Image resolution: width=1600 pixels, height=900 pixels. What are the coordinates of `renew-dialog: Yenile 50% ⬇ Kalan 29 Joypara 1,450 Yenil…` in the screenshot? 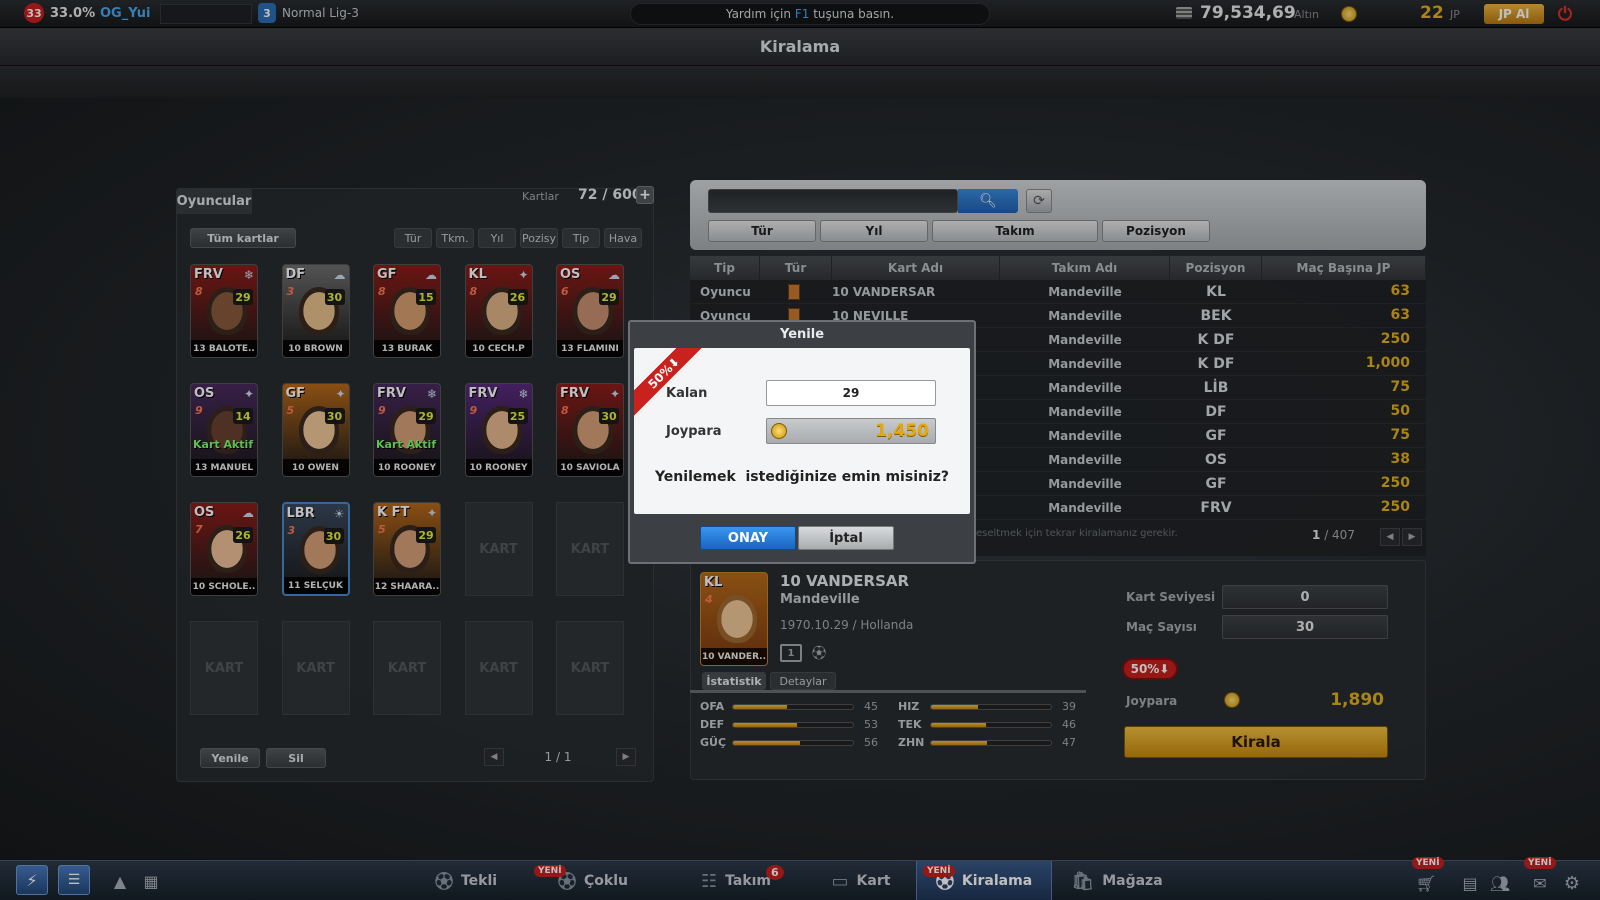 It's located at (802, 442).